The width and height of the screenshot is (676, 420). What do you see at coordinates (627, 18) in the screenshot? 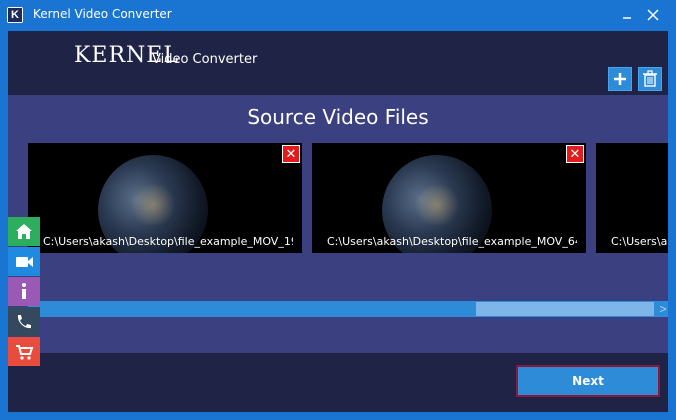
I see `minimize-icon` at bounding box center [627, 18].